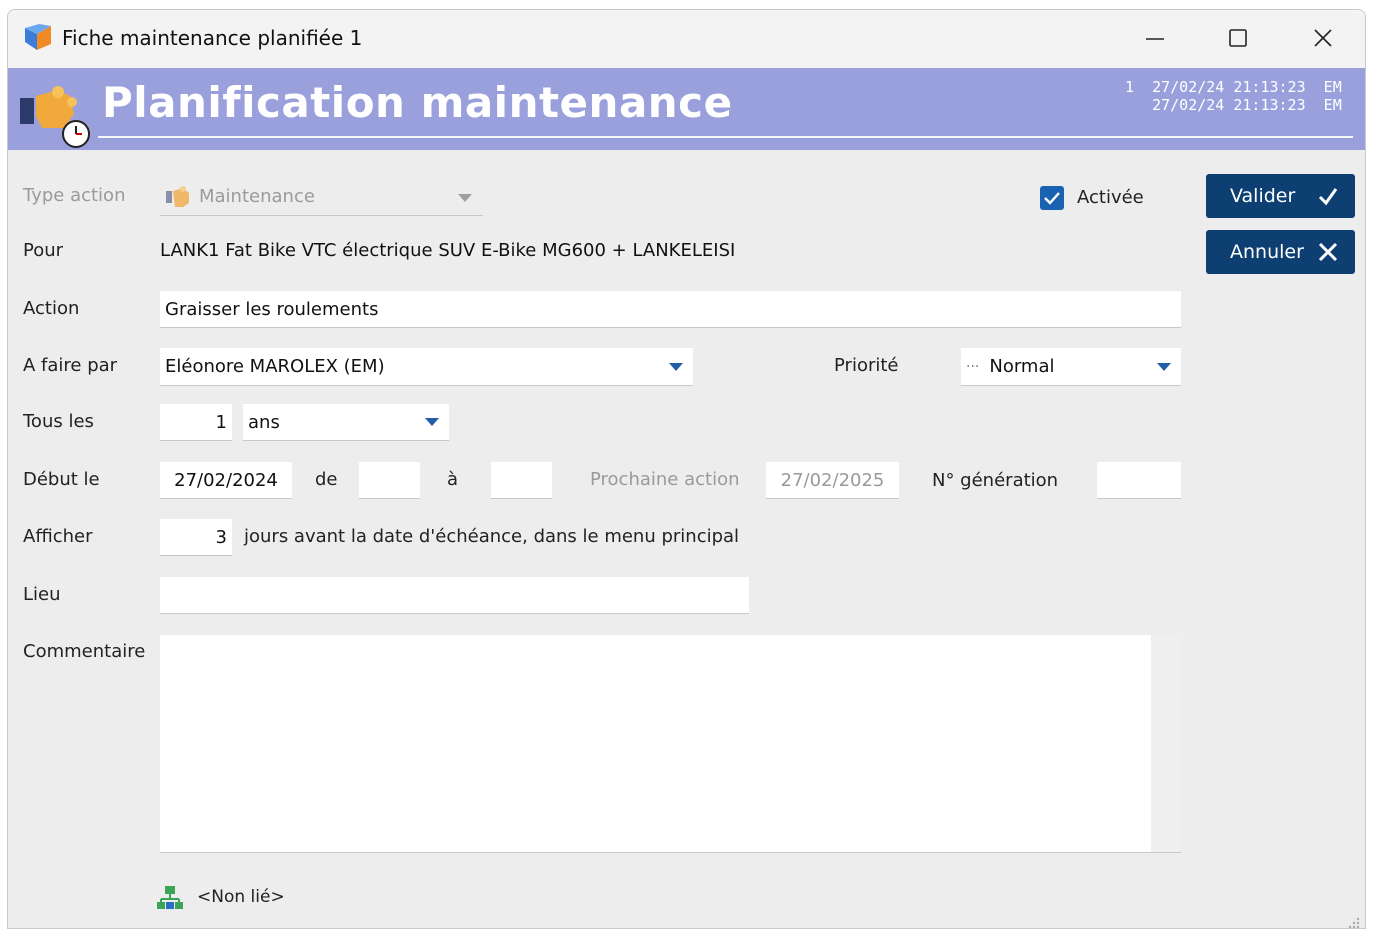 This screenshot has width=1373, height=929. Describe the element at coordinates (725, 137) in the screenshot. I see `banner-underline` at that location.